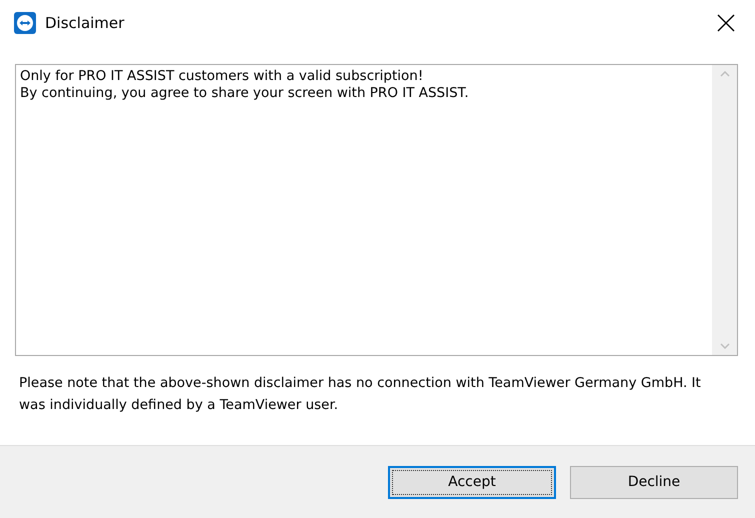  Describe the element at coordinates (222, 76) in the screenshot. I see `disclaimer-line: Only for PRO IT ASSIST customers with a valid subscription!` at that location.